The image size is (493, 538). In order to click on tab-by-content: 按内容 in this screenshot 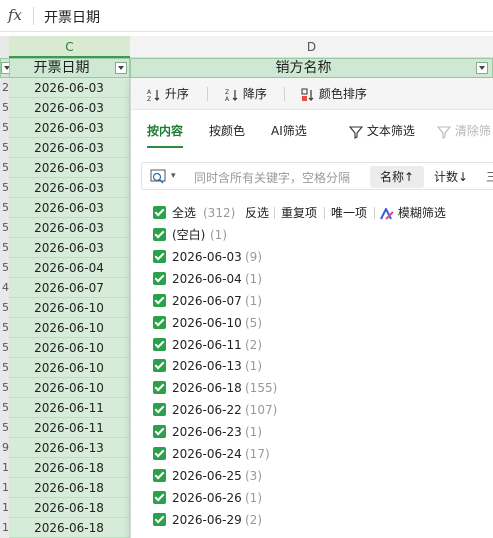, I will do `click(165, 131)`.